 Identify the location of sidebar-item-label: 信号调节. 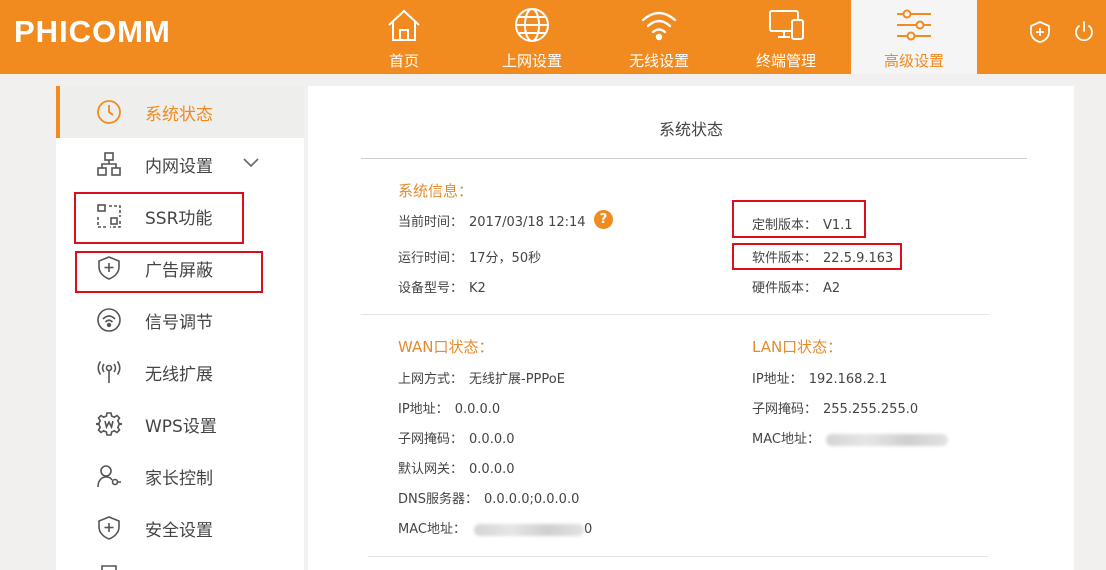
(179, 323).